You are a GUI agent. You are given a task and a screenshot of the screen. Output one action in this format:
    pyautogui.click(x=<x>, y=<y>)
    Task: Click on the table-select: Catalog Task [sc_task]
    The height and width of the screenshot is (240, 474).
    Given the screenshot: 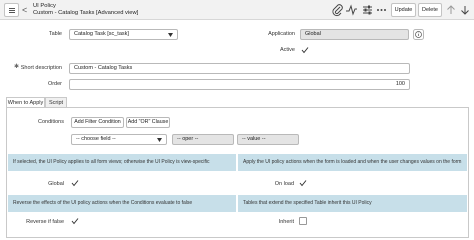 What is the action you would take?
    pyautogui.click(x=123, y=34)
    